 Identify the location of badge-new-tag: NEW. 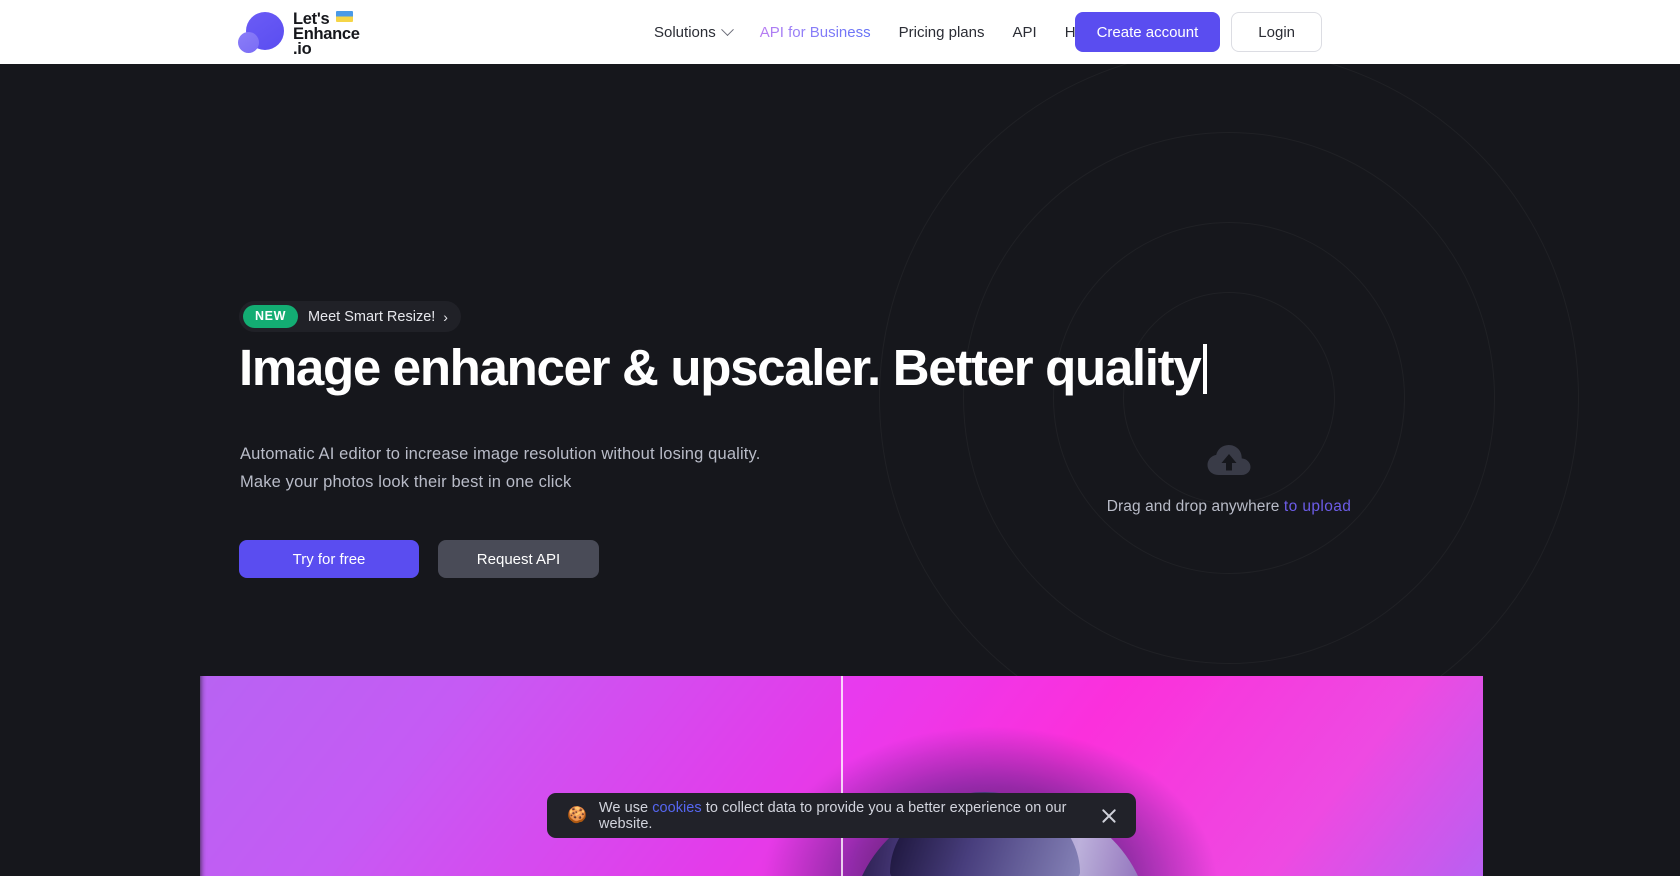
(270, 316).